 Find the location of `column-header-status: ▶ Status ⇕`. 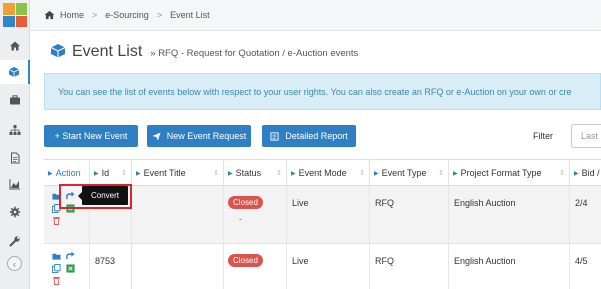

column-header-status: ▶ Status ⇕ is located at coordinates (254, 173).